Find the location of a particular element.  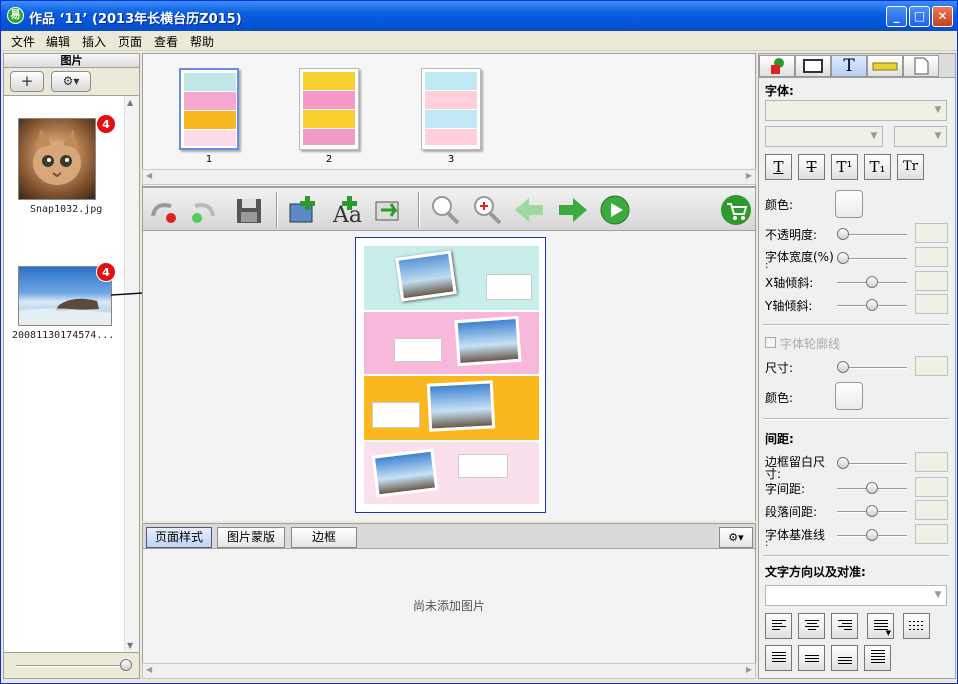

tab-page-style: 页面样式 is located at coordinates (179, 537).